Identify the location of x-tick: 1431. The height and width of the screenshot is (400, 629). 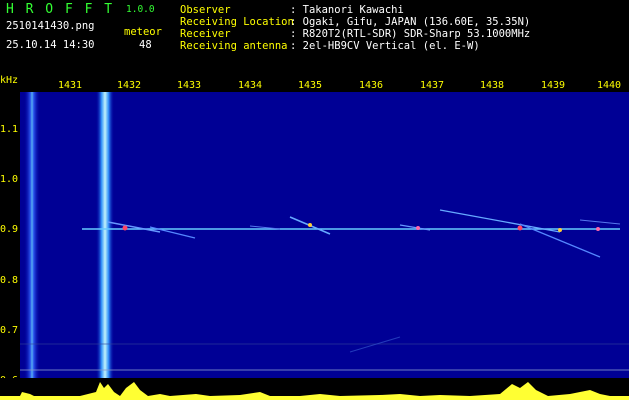
(70, 85).